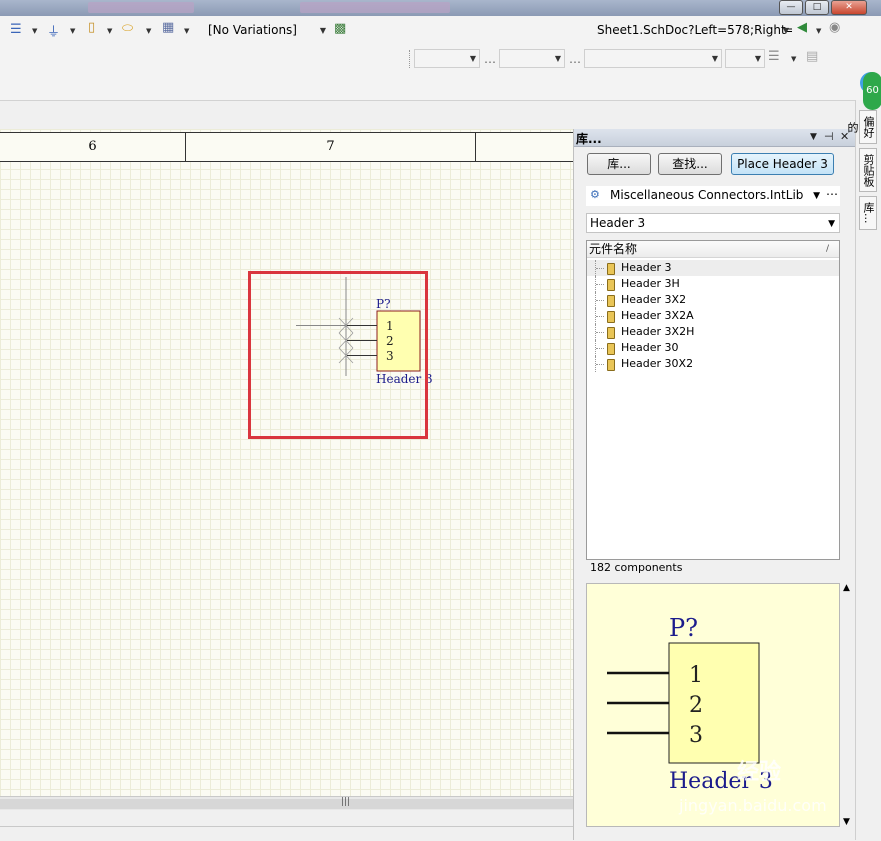 The width and height of the screenshot is (881, 841). I want to click on pattern-icon: ▤, so click(812, 56).